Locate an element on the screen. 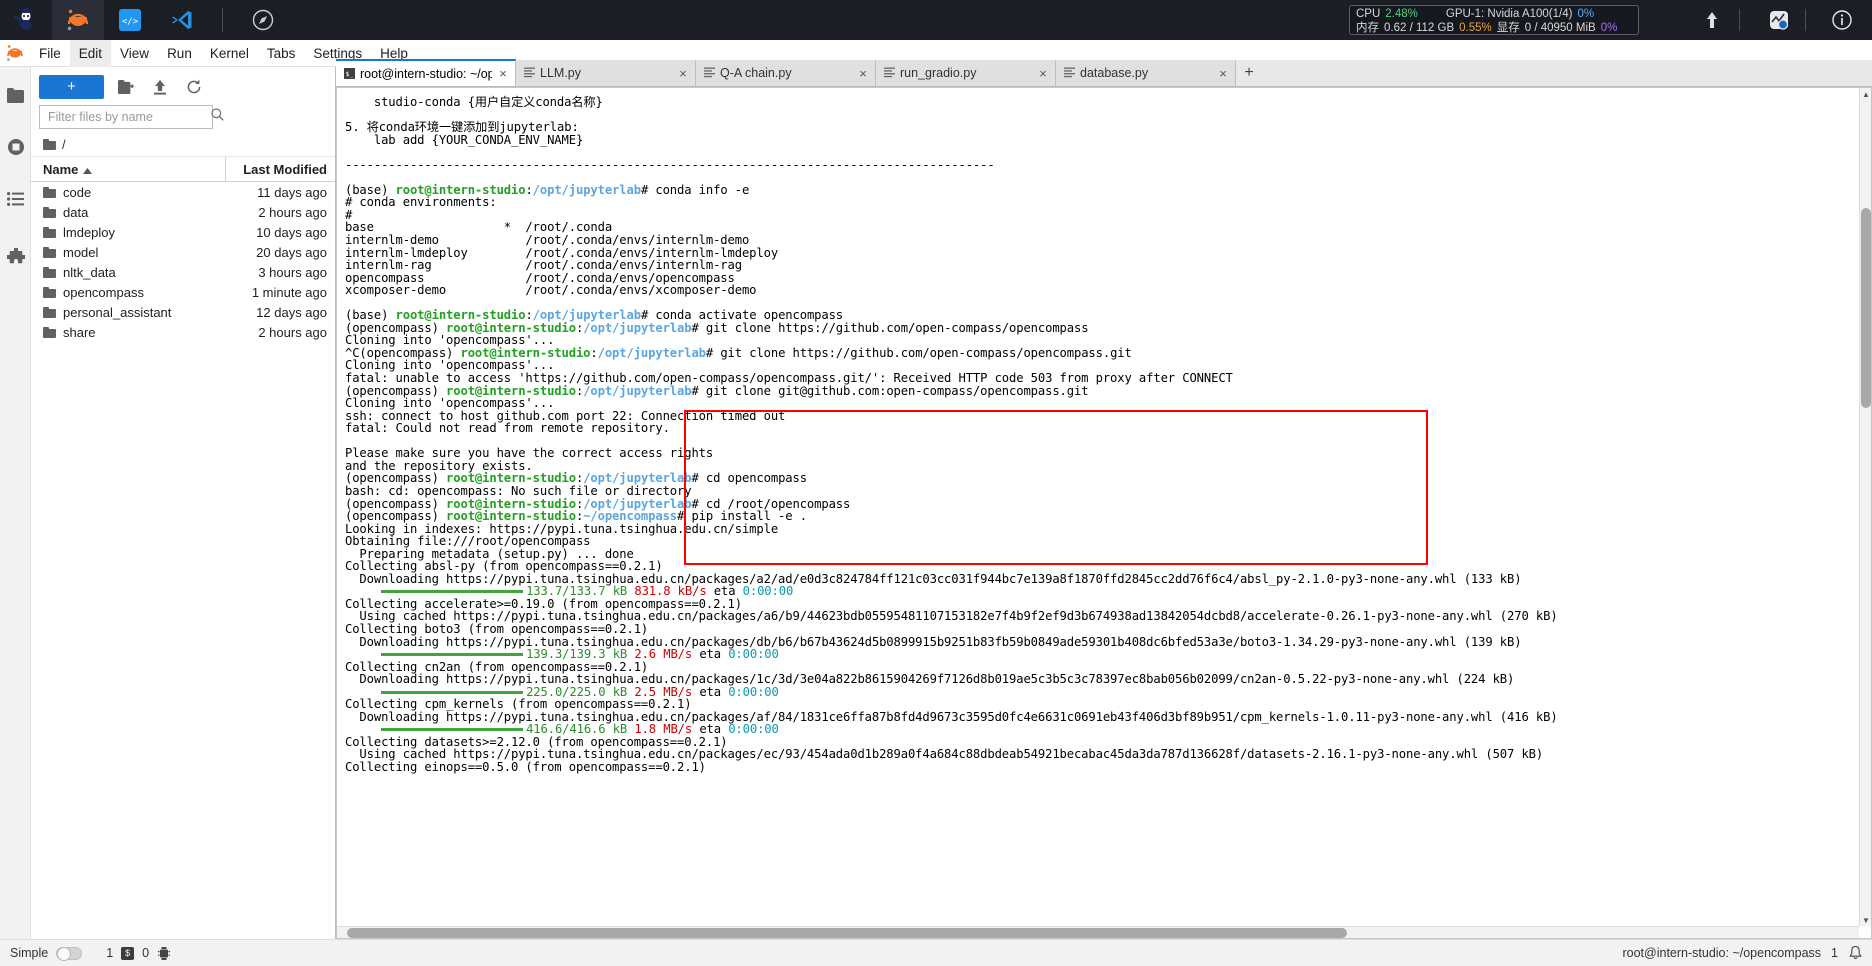  menu-item-run: Run is located at coordinates (179, 53).